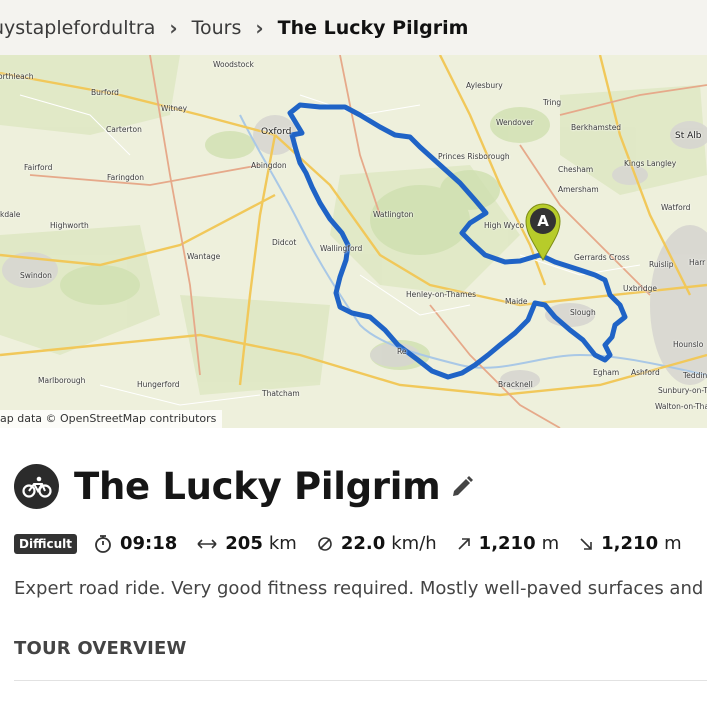 The image size is (707, 707). Describe the element at coordinates (462, 487) in the screenshot. I see `pencil-icon` at that location.